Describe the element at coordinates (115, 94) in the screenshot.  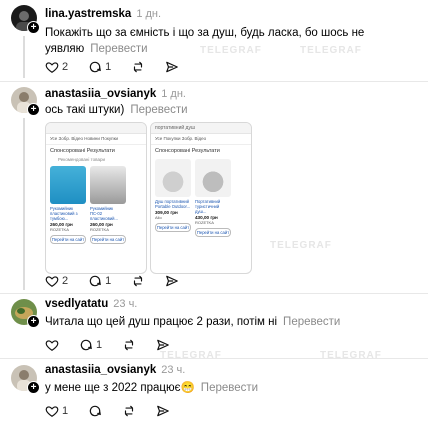
I see `username: anastasiia_ovsianyk 1 дн.` at that location.